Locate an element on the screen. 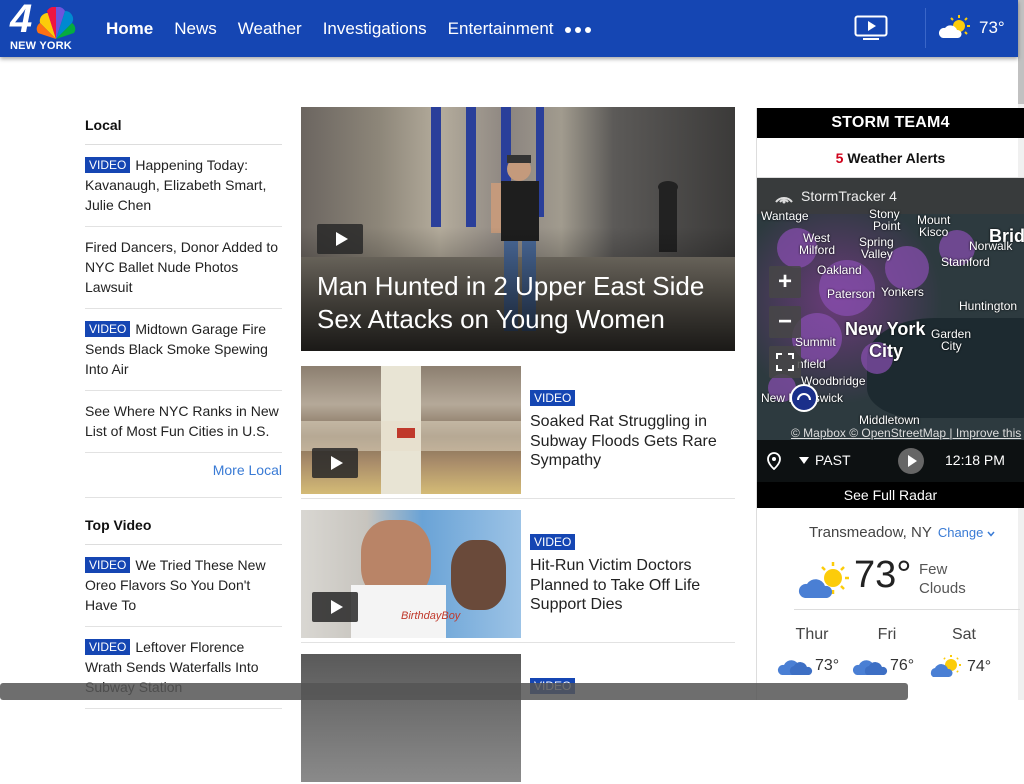  horizontal-scrollbar is located at coordinates (454, 691).